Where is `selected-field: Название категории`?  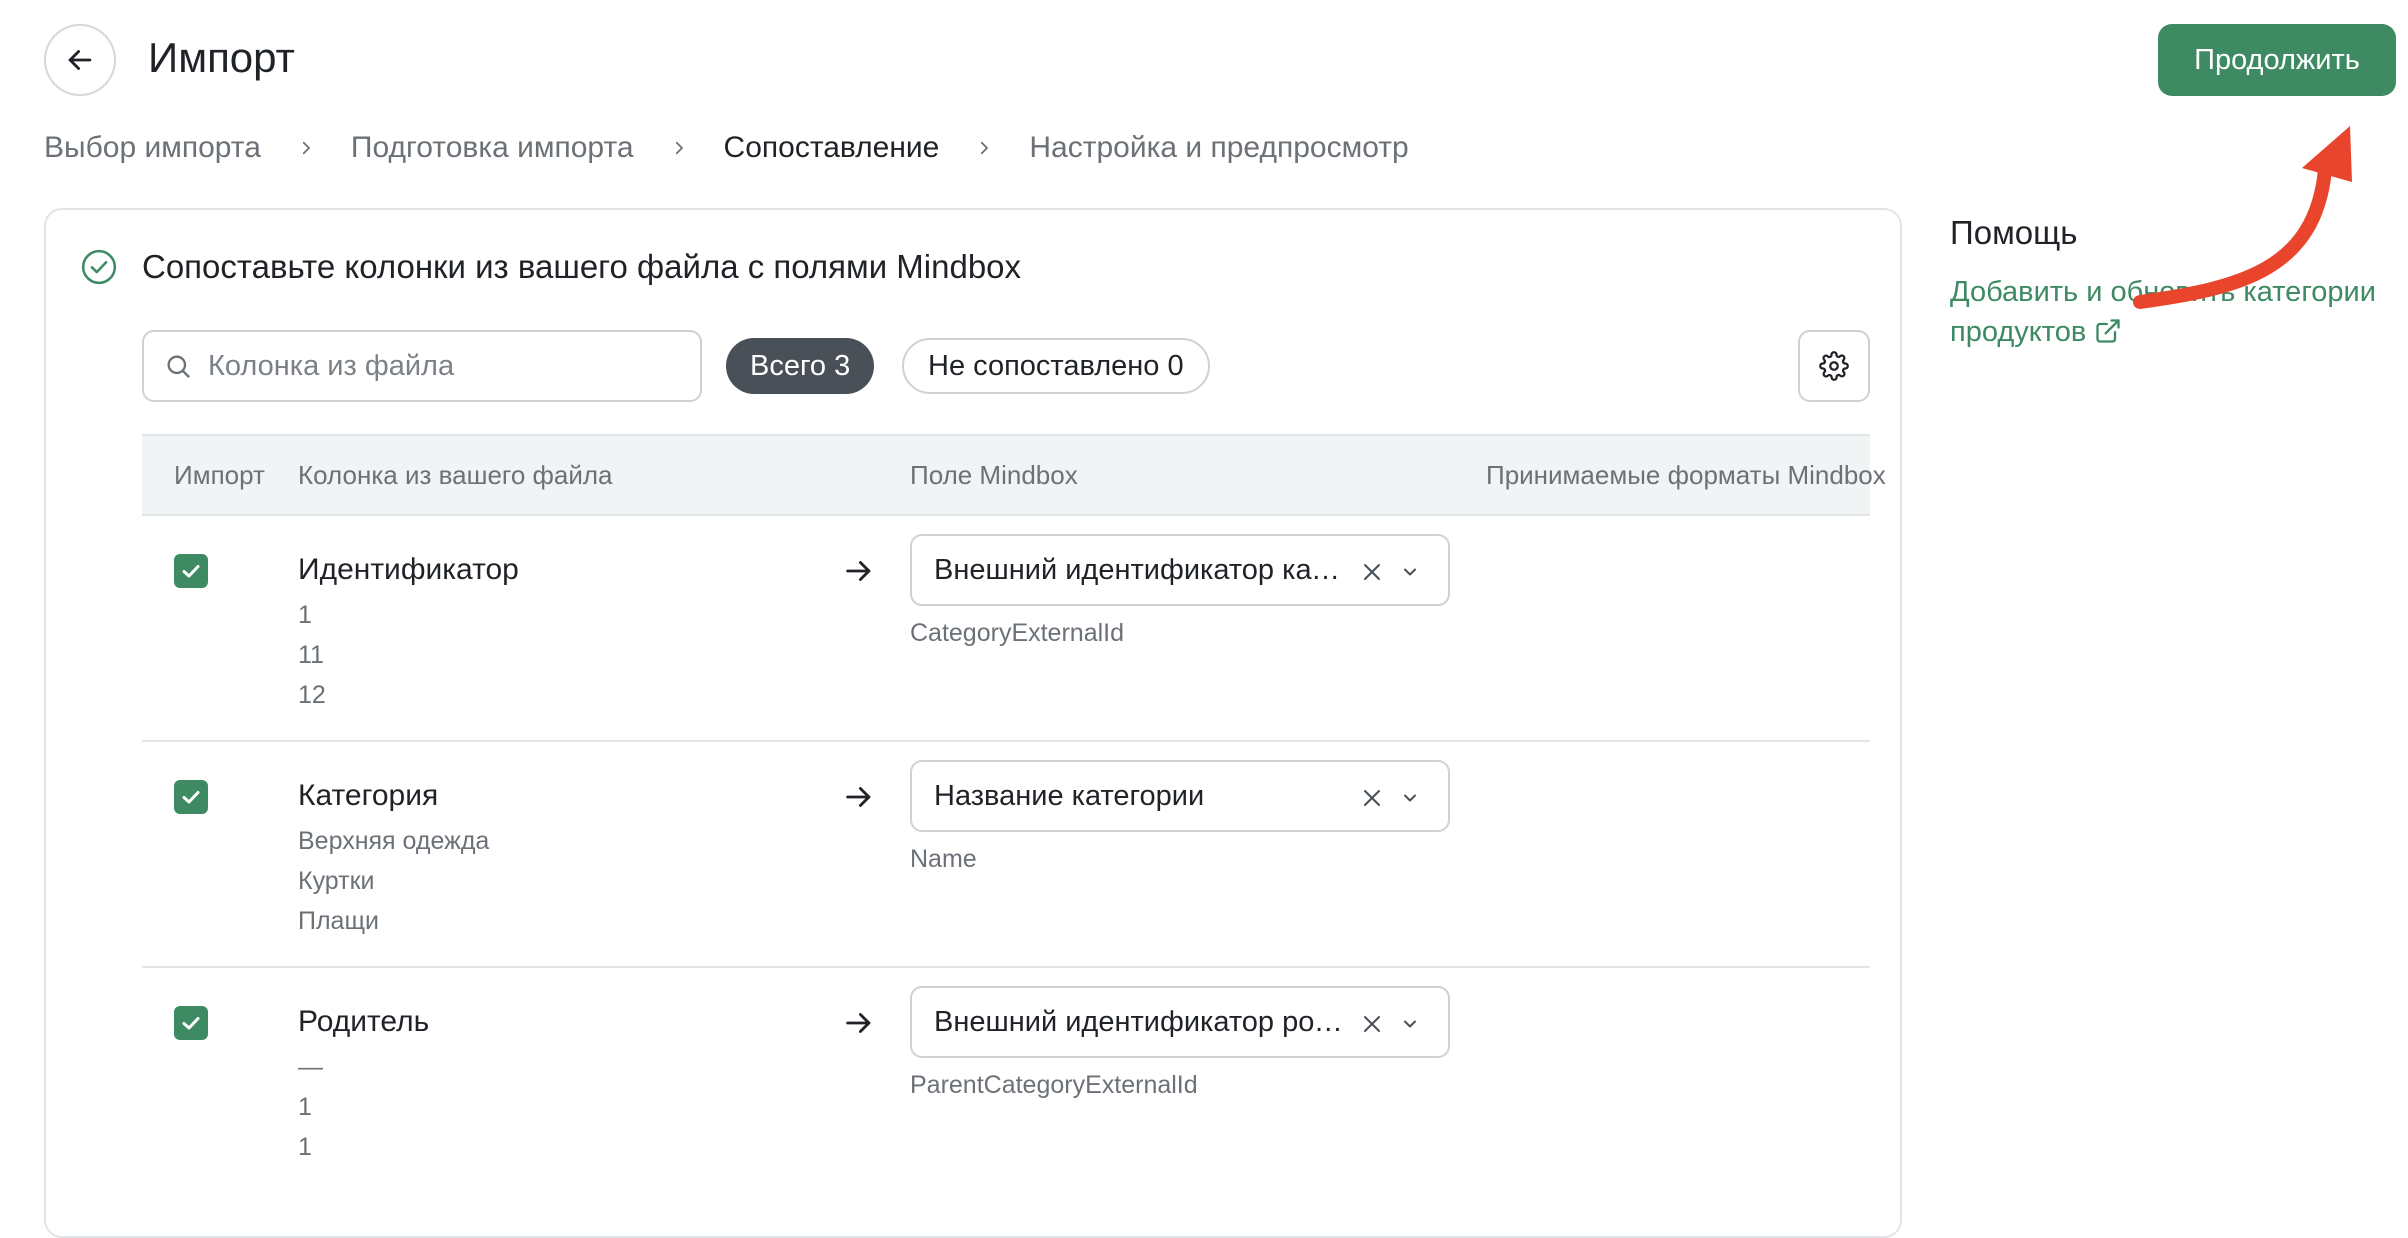 selected-field: Название категории is located at coordinates (1069, 795).